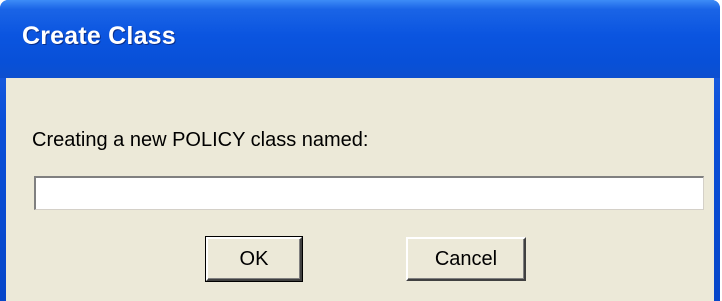 This screenshot has width=722, height=301. I want to click on cancel-button: Cancel, so click(466, 259).